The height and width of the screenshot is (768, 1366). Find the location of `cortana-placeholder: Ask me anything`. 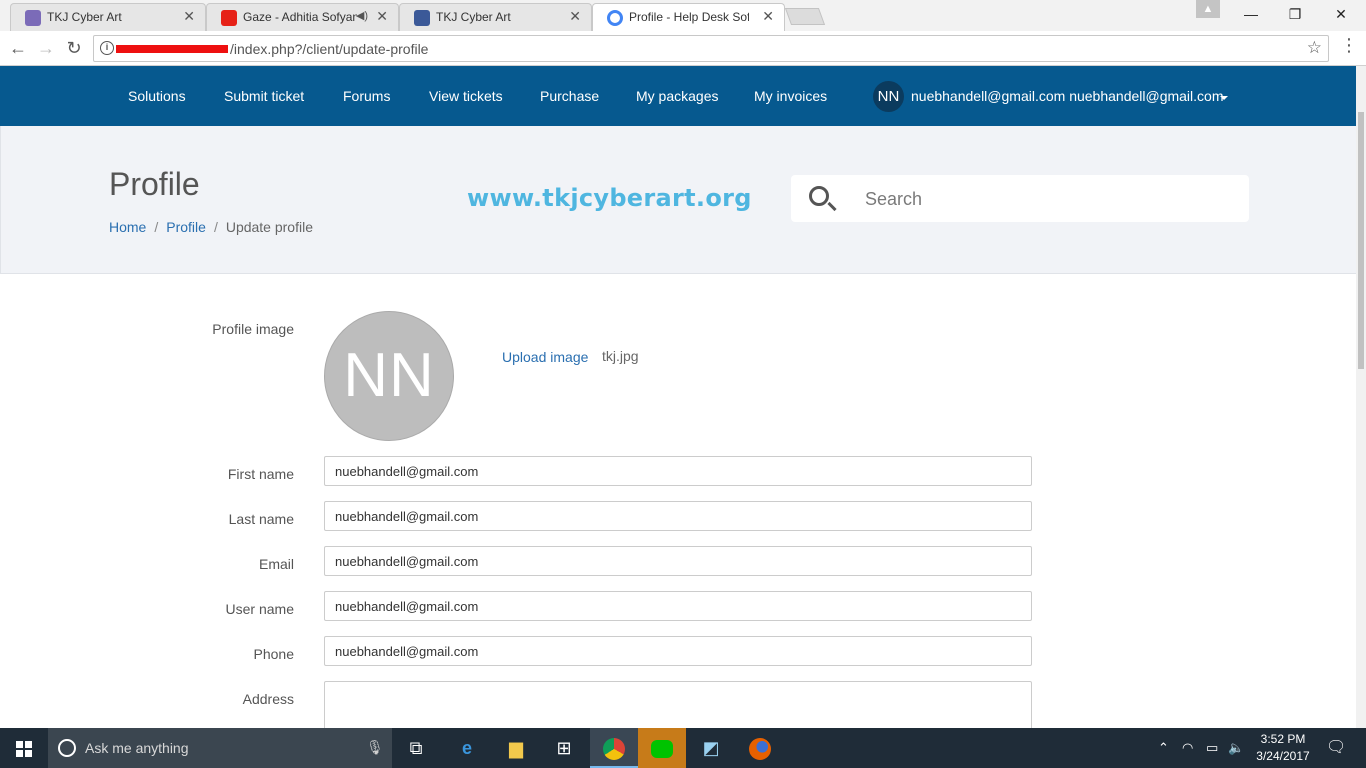

cortana-placeholder: Ask me anything is located at coordinates (137, 748).